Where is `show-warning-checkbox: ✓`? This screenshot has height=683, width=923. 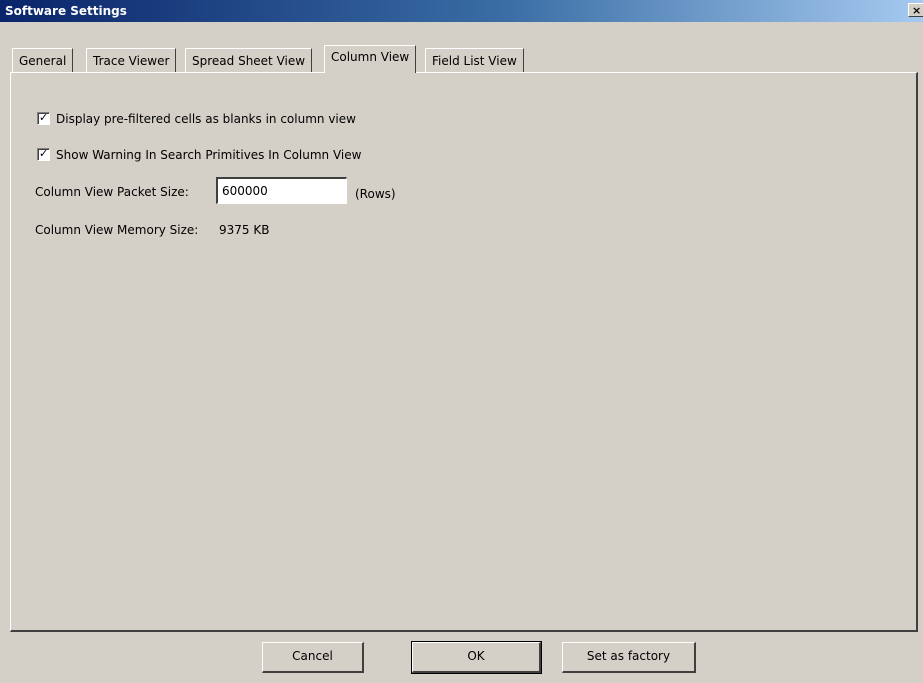
show-warning-checkbox: ✓ is located at coordinates (43, 154).